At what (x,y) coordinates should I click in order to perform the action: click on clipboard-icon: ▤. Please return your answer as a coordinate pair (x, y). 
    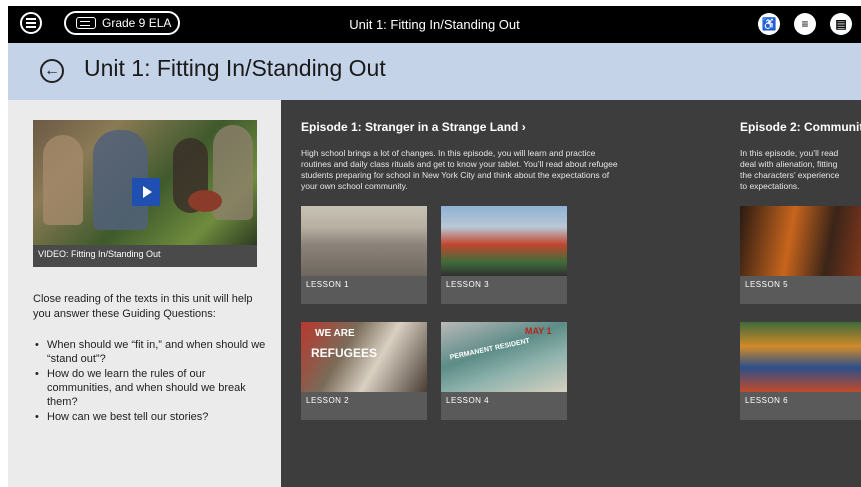
    Looking at the image, I should click on (841, 24).